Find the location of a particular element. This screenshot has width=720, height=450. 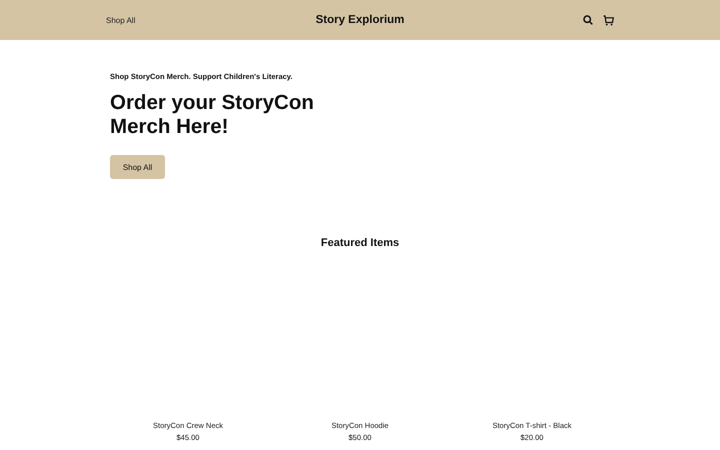

shop-all-button: Shop All is located at coordinates (137, 167).